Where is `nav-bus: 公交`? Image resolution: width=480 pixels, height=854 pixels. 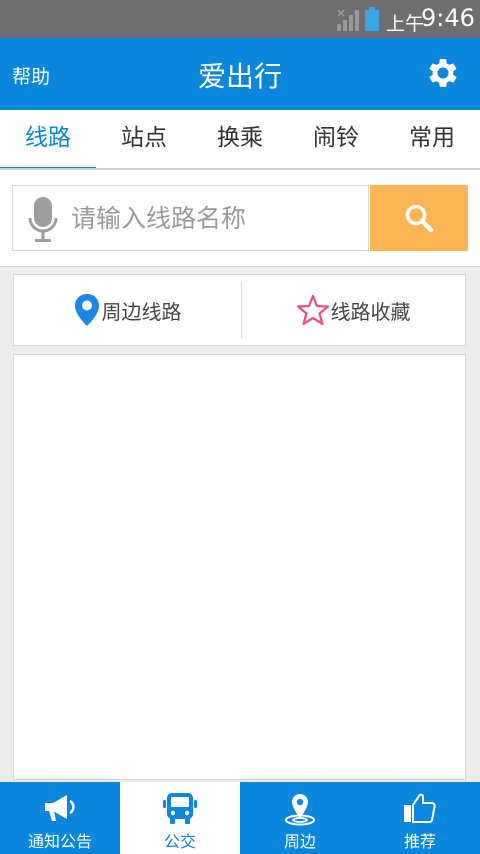 nav-bus: 公交 is located at coordinates (180, 818).